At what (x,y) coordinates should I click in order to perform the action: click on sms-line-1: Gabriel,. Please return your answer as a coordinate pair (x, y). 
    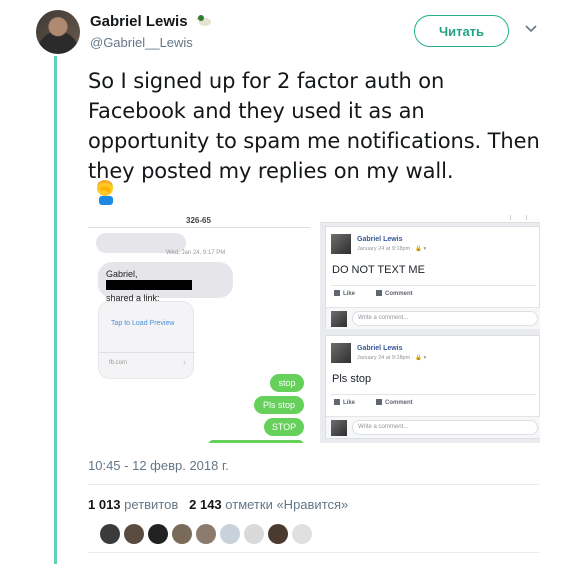
    Looking at the image, I should click on (122, 274).